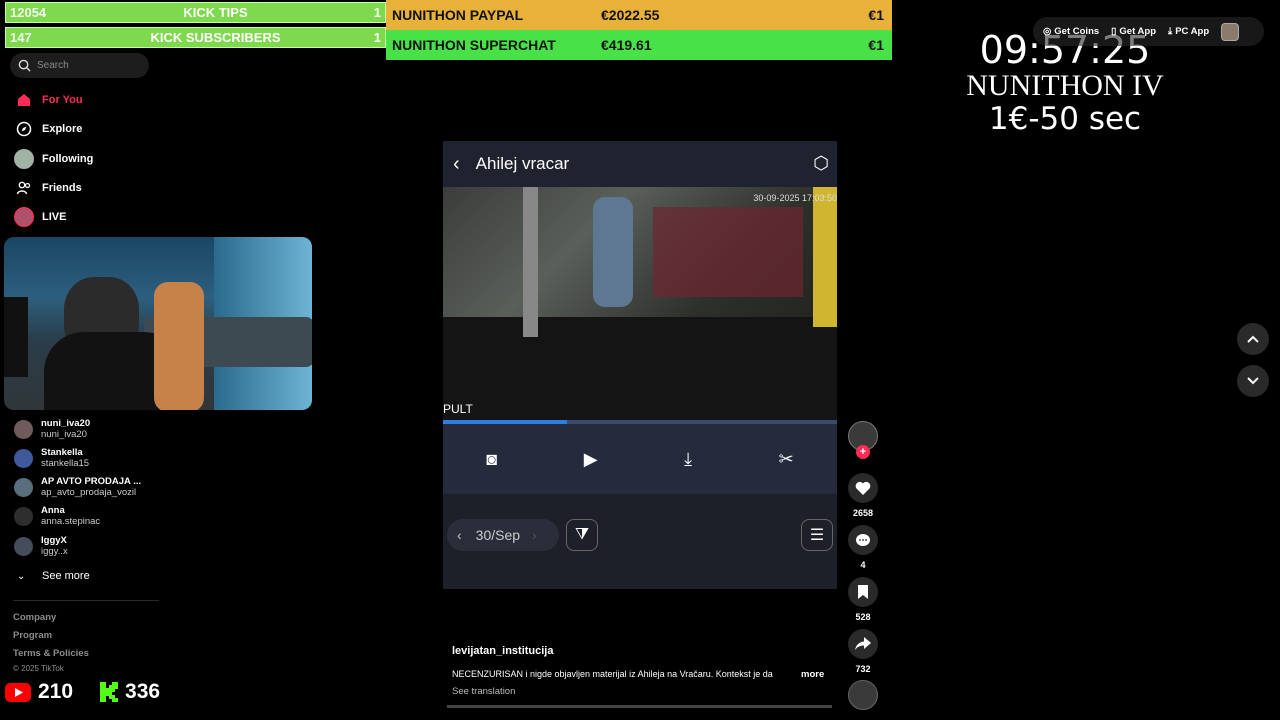 The width and height of the screenshot is (1280, 720). I want to click on search-box: Search, so click(79, 65).